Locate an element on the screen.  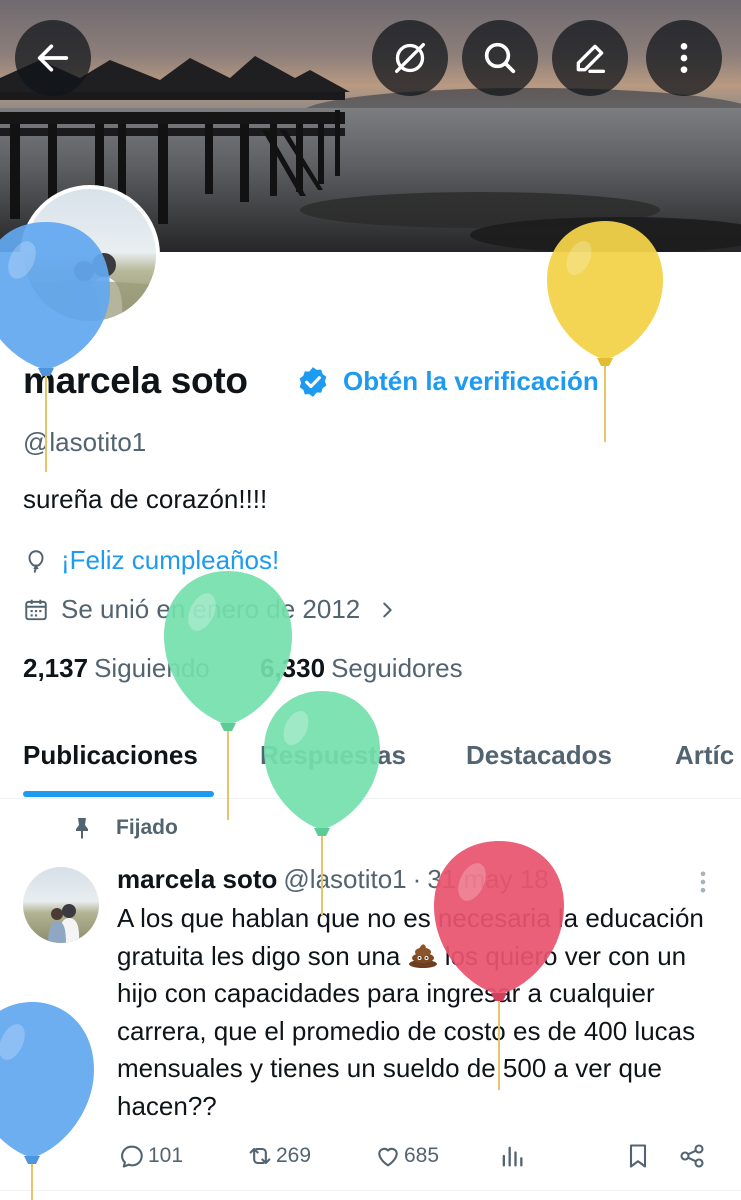
joined-text: Se unió en enero de 2012 is located at coordinates (211, 609).